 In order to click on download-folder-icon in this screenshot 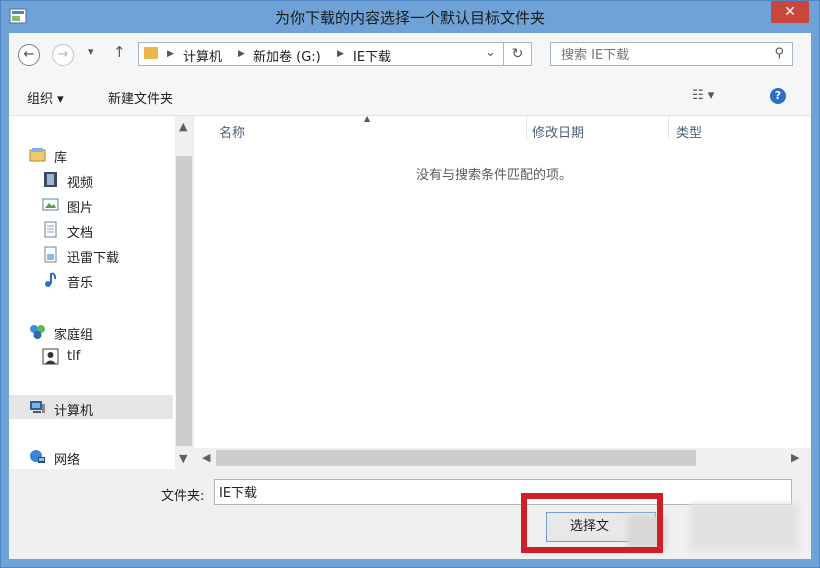, I will do `click(50, 254)`.